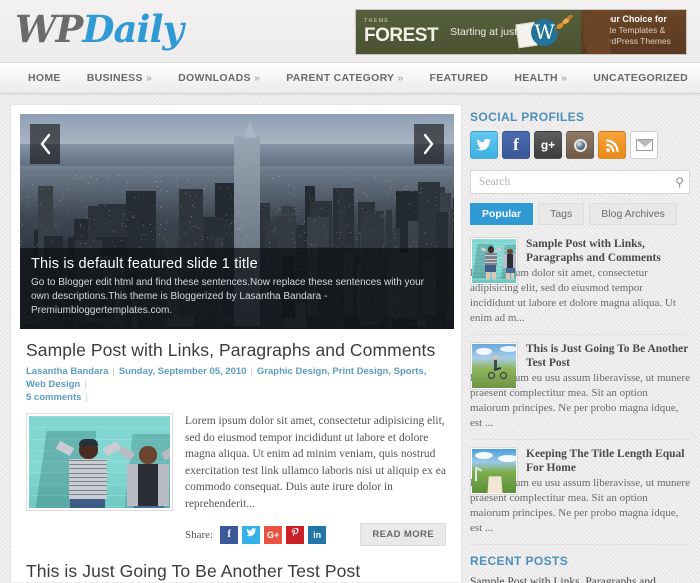 The height and width of the screenshot is (583, 700). I want to click on post-thumbnail, so click(99, 462).